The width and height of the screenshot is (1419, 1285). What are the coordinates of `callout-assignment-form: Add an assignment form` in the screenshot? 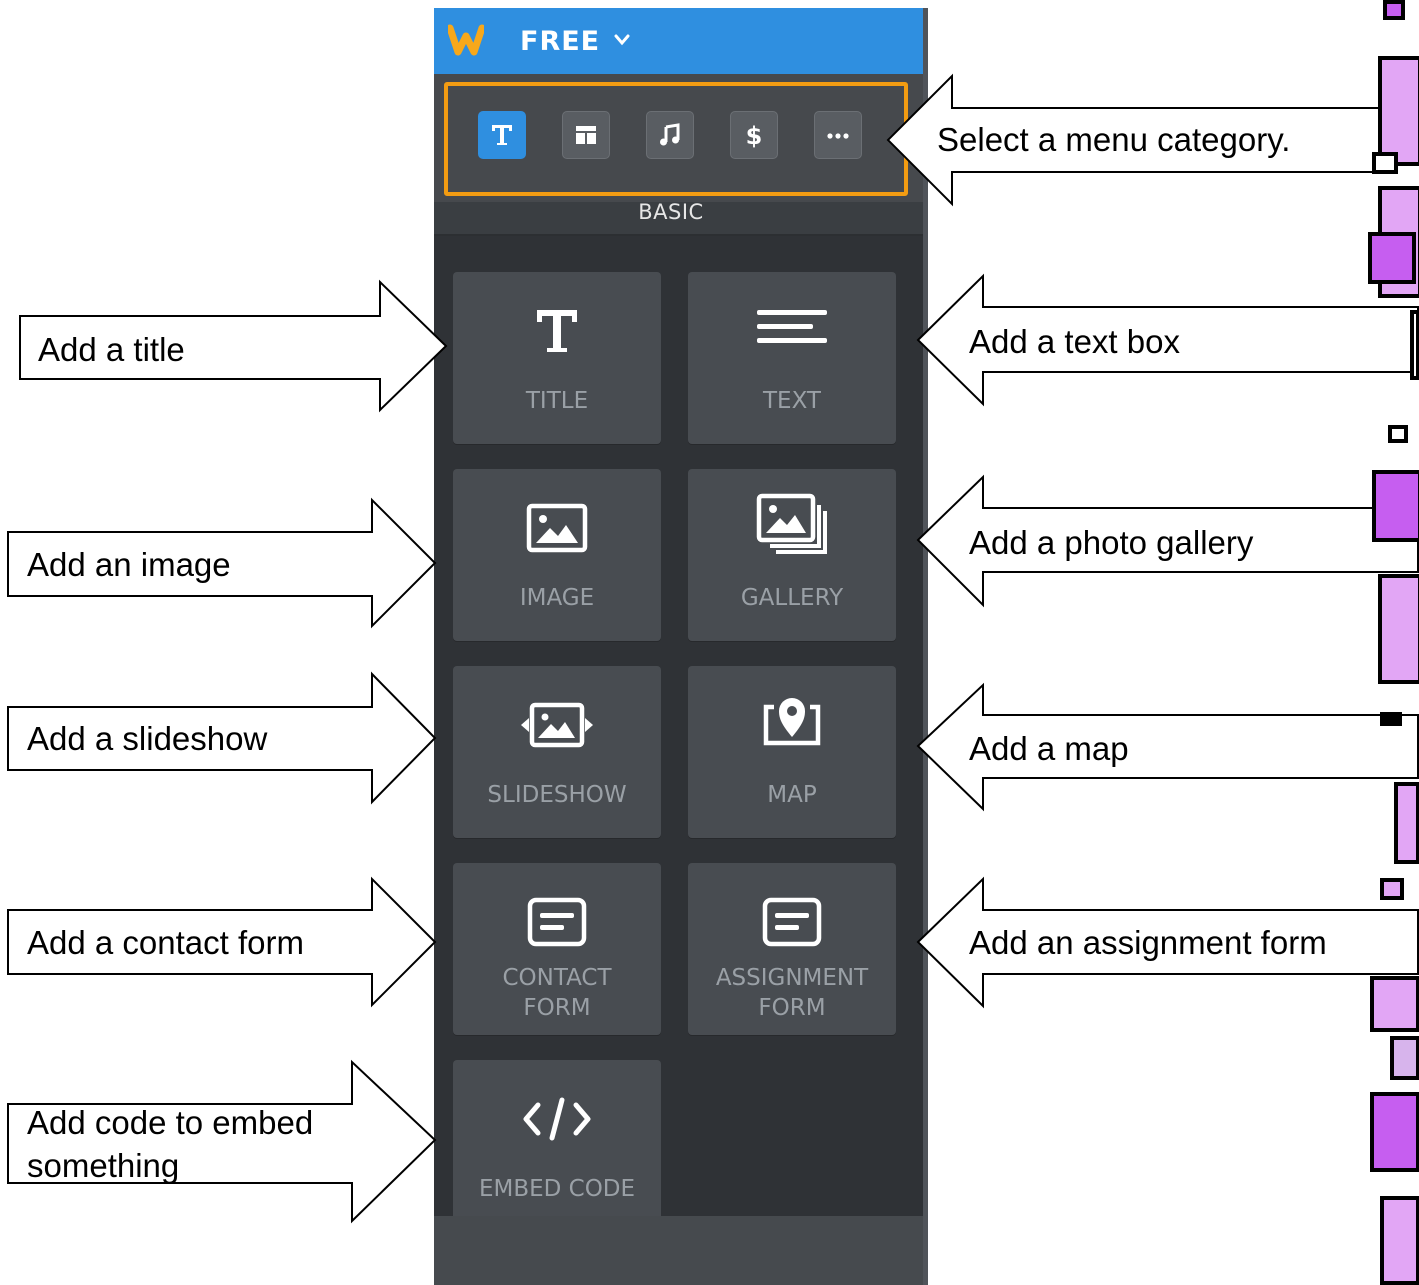 It's located at (1148, 942).